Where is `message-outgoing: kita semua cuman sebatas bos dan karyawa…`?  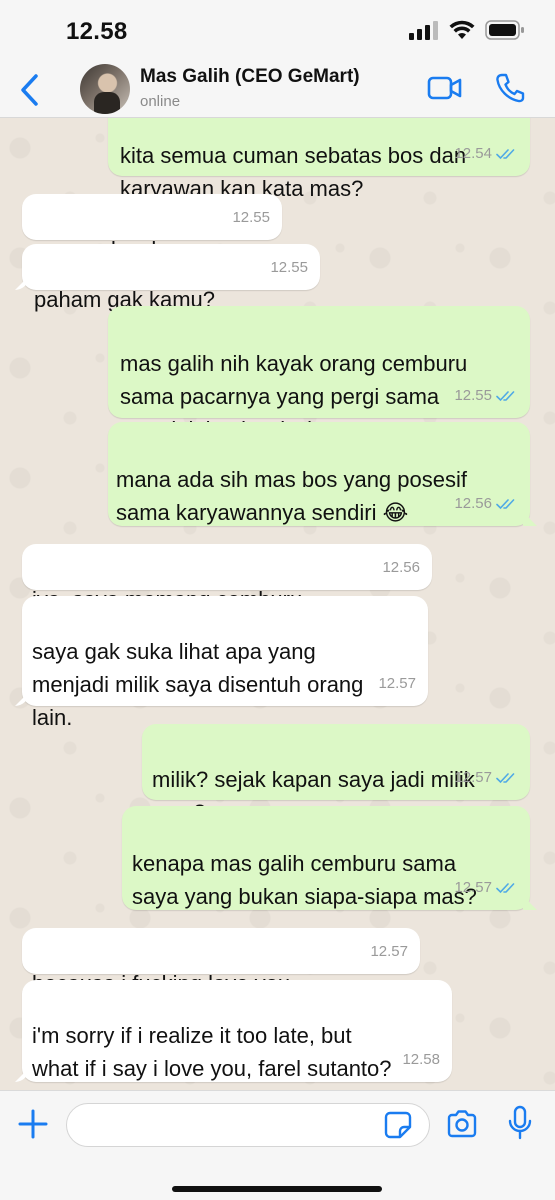 message-outgoing: kita semua cuman sebatas bos dan karyawa… is located at coordinates (319, 159).